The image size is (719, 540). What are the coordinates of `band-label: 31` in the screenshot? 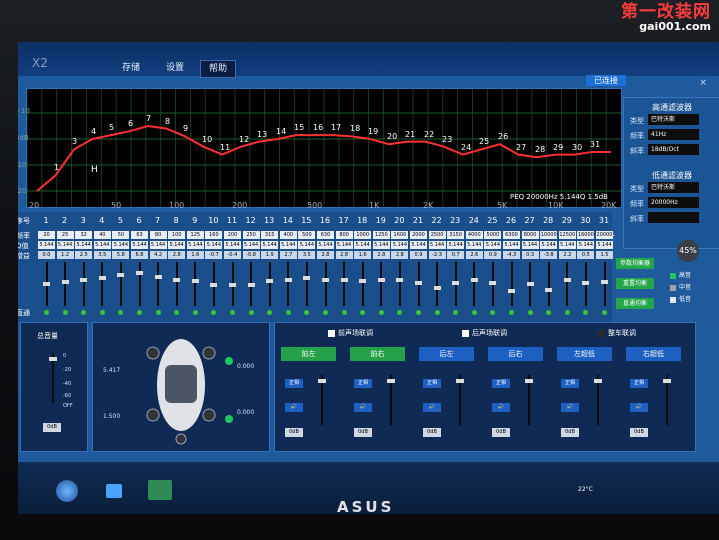 It's located at (595, 144).